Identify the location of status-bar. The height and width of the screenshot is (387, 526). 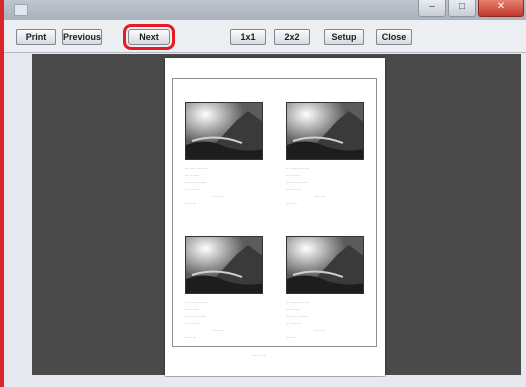
(265, 382).